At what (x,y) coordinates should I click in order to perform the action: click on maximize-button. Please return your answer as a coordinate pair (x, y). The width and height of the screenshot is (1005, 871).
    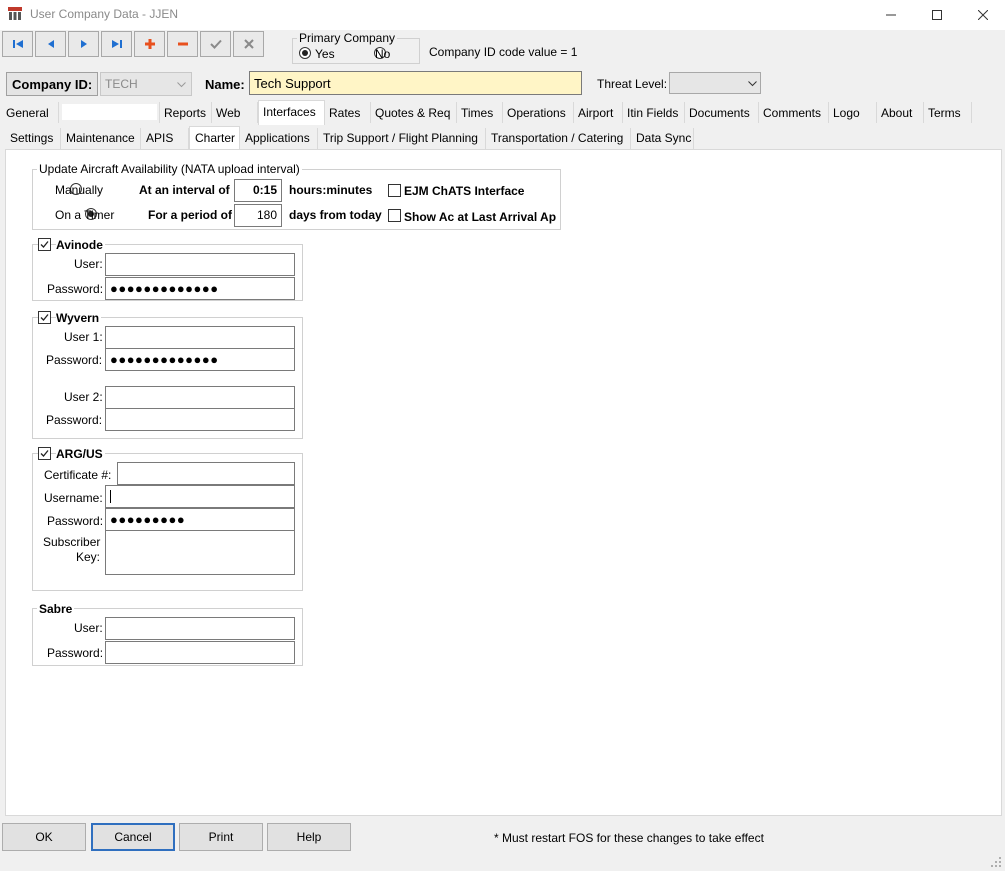
    Looking at the image, I should click on (937, 15).